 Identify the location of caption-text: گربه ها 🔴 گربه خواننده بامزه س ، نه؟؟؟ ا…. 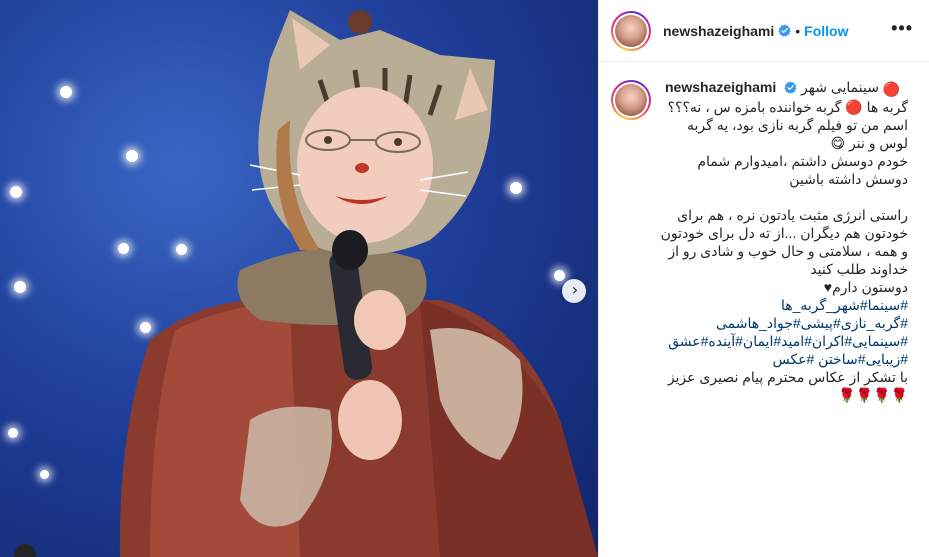
(784, 251).